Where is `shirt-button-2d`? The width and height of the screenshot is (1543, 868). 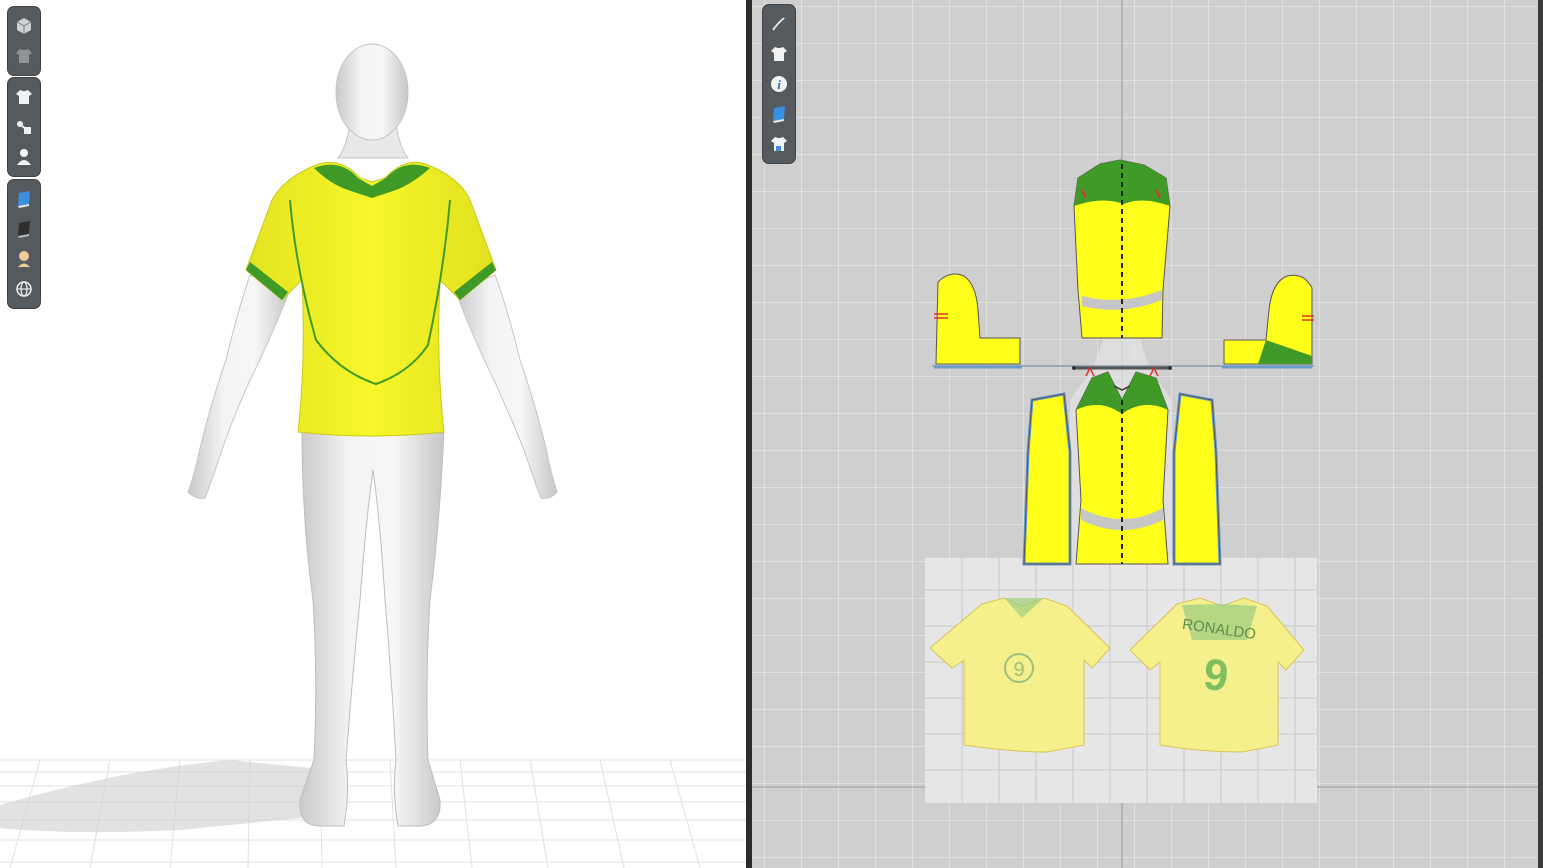 shirt-button-2d is located at coordinates (779, 54).